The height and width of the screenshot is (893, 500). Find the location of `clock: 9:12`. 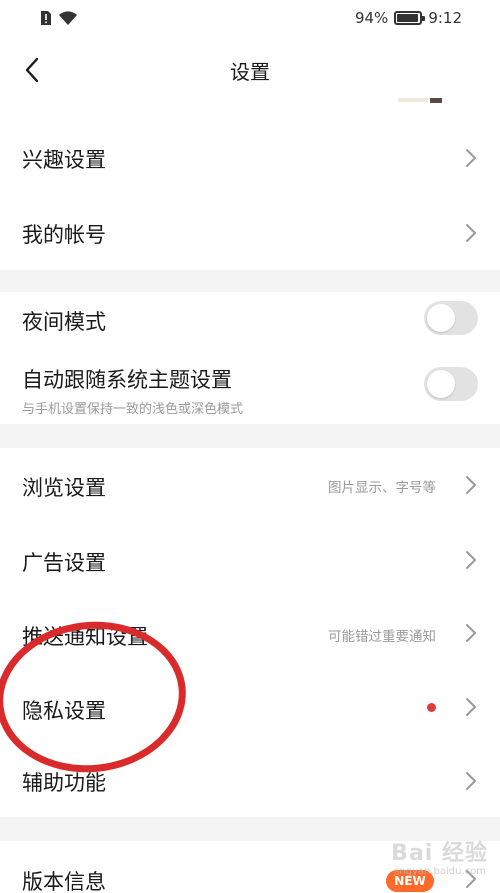

clock: 9:12 is located at coordinates (445, 18).